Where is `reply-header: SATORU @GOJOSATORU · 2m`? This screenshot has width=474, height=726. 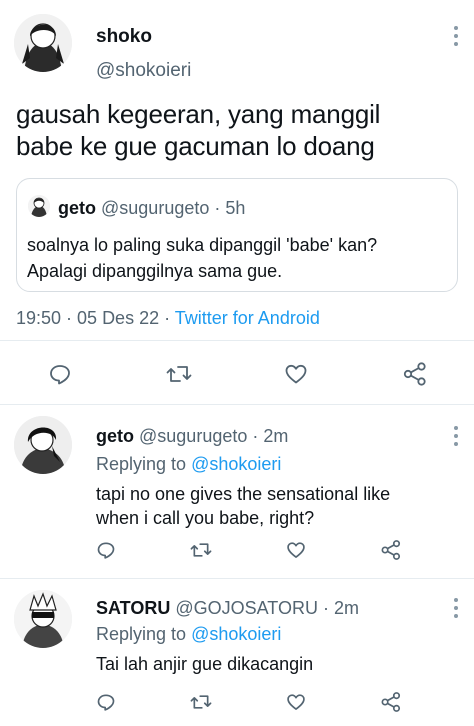 reply-header: SATORU @GOJOSATORU · 2m is located at coordinates (227, 608).